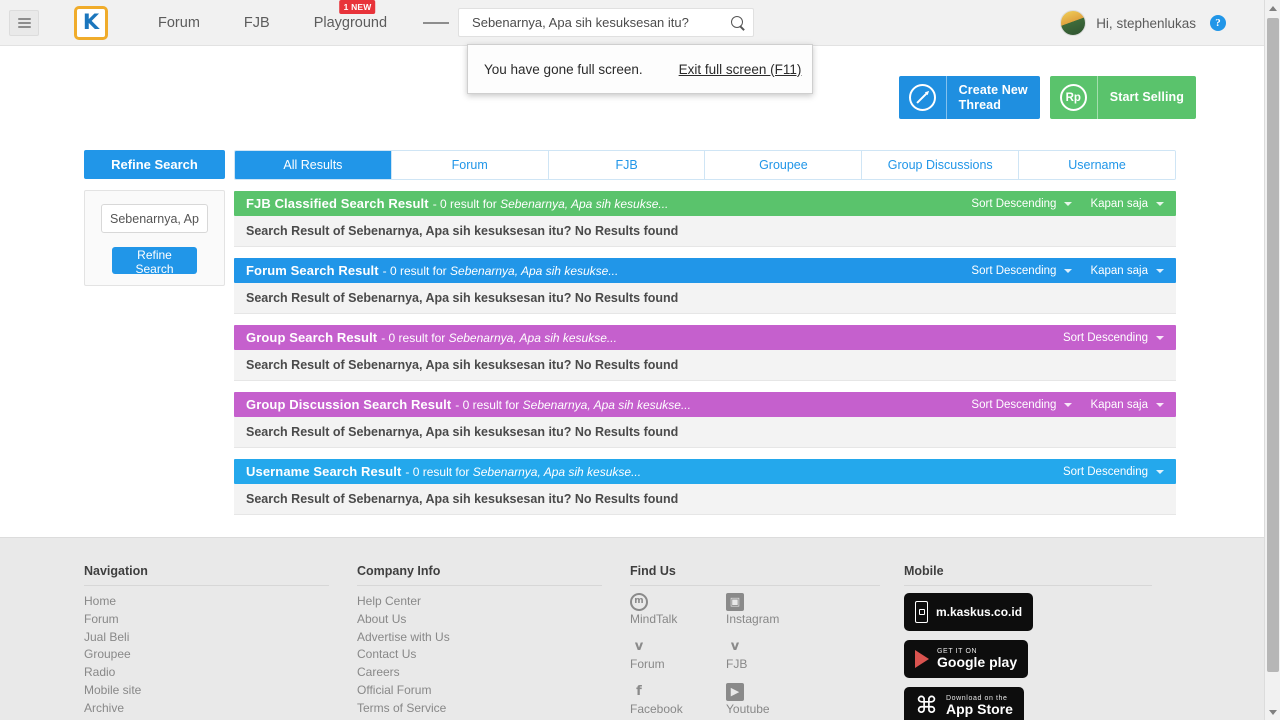  What do you see at coordinates (735, 691) in the screenshot?
I see `youtube-icon: ▶` at bounding box center [735, 691].